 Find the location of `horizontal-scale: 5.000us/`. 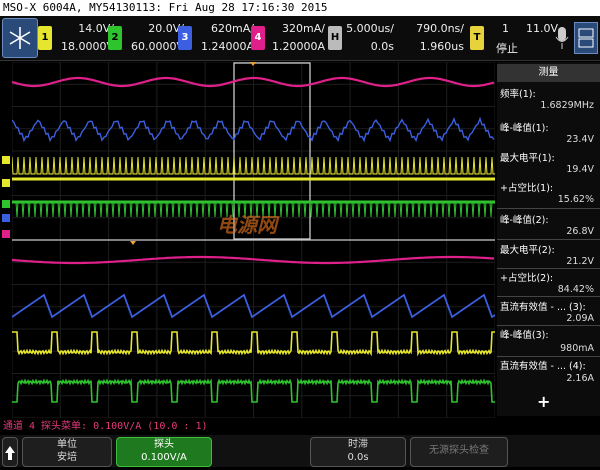

horizontal-scale: 5.000us/ is located at coordinates (370, 28).